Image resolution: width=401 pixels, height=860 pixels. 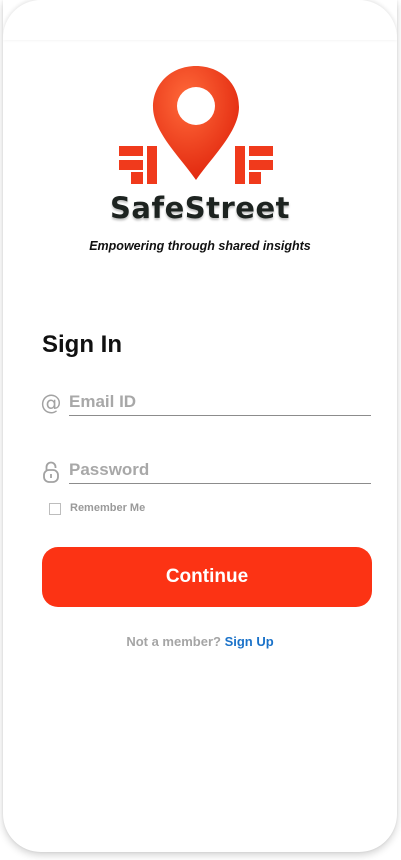 What do you see at coordinates (200, 20) in the screenshot?
I see `phone-frame-top` at bounding box center [200, 20].